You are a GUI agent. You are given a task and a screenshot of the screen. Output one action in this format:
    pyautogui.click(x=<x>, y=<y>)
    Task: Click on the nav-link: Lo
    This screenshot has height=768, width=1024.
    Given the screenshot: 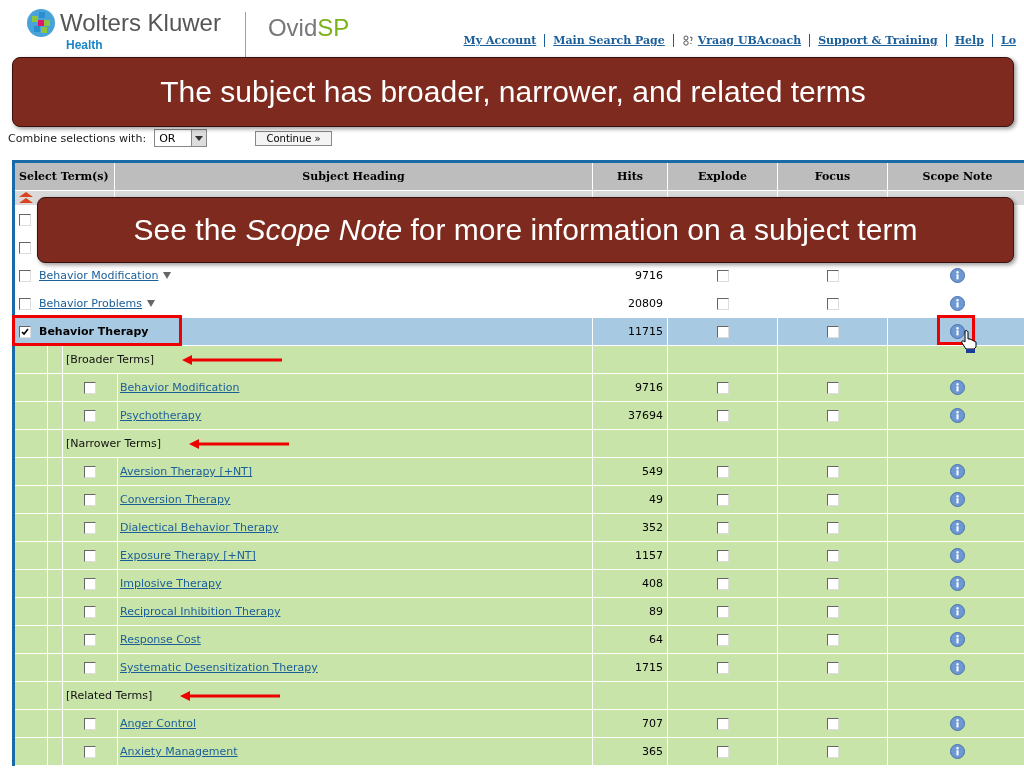 What is the action you would take?
    pyautogui.click(x=1007, y=40)
    